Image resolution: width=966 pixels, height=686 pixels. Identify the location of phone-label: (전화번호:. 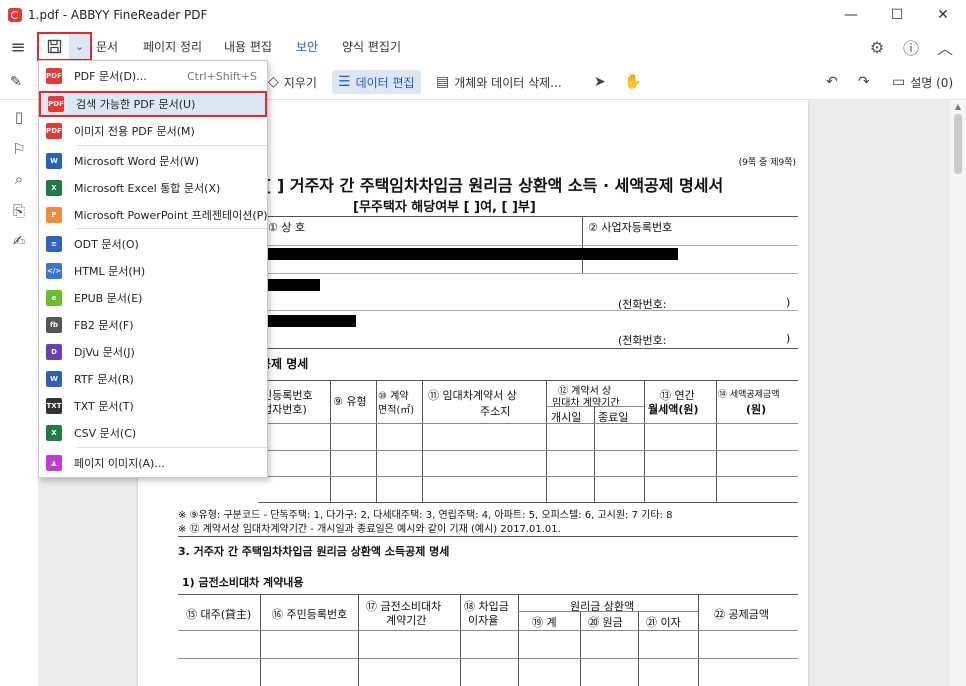
(642, 340).